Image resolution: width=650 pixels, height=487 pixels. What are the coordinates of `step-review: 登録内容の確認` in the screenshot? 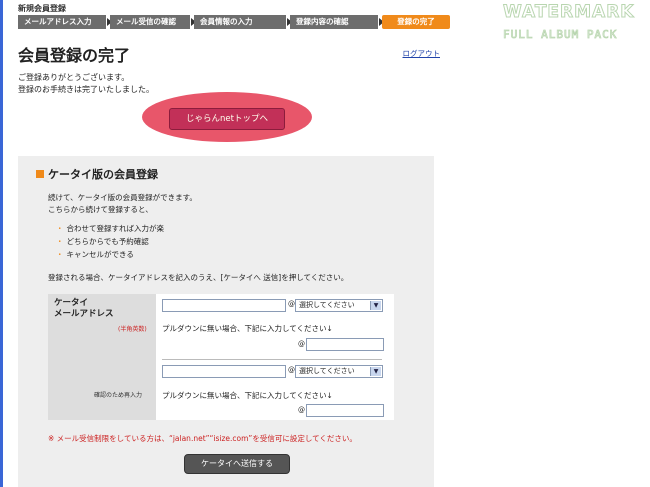 It's located at (337, 22).